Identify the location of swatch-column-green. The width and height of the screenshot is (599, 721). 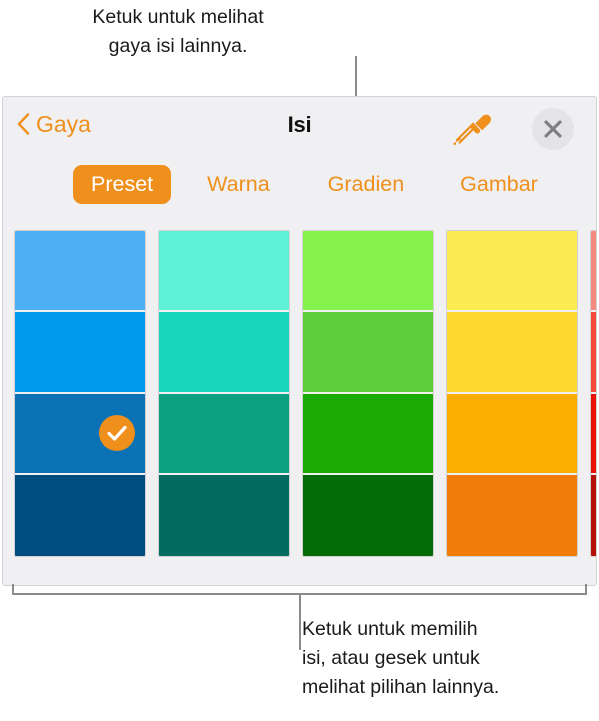
(368, 393).